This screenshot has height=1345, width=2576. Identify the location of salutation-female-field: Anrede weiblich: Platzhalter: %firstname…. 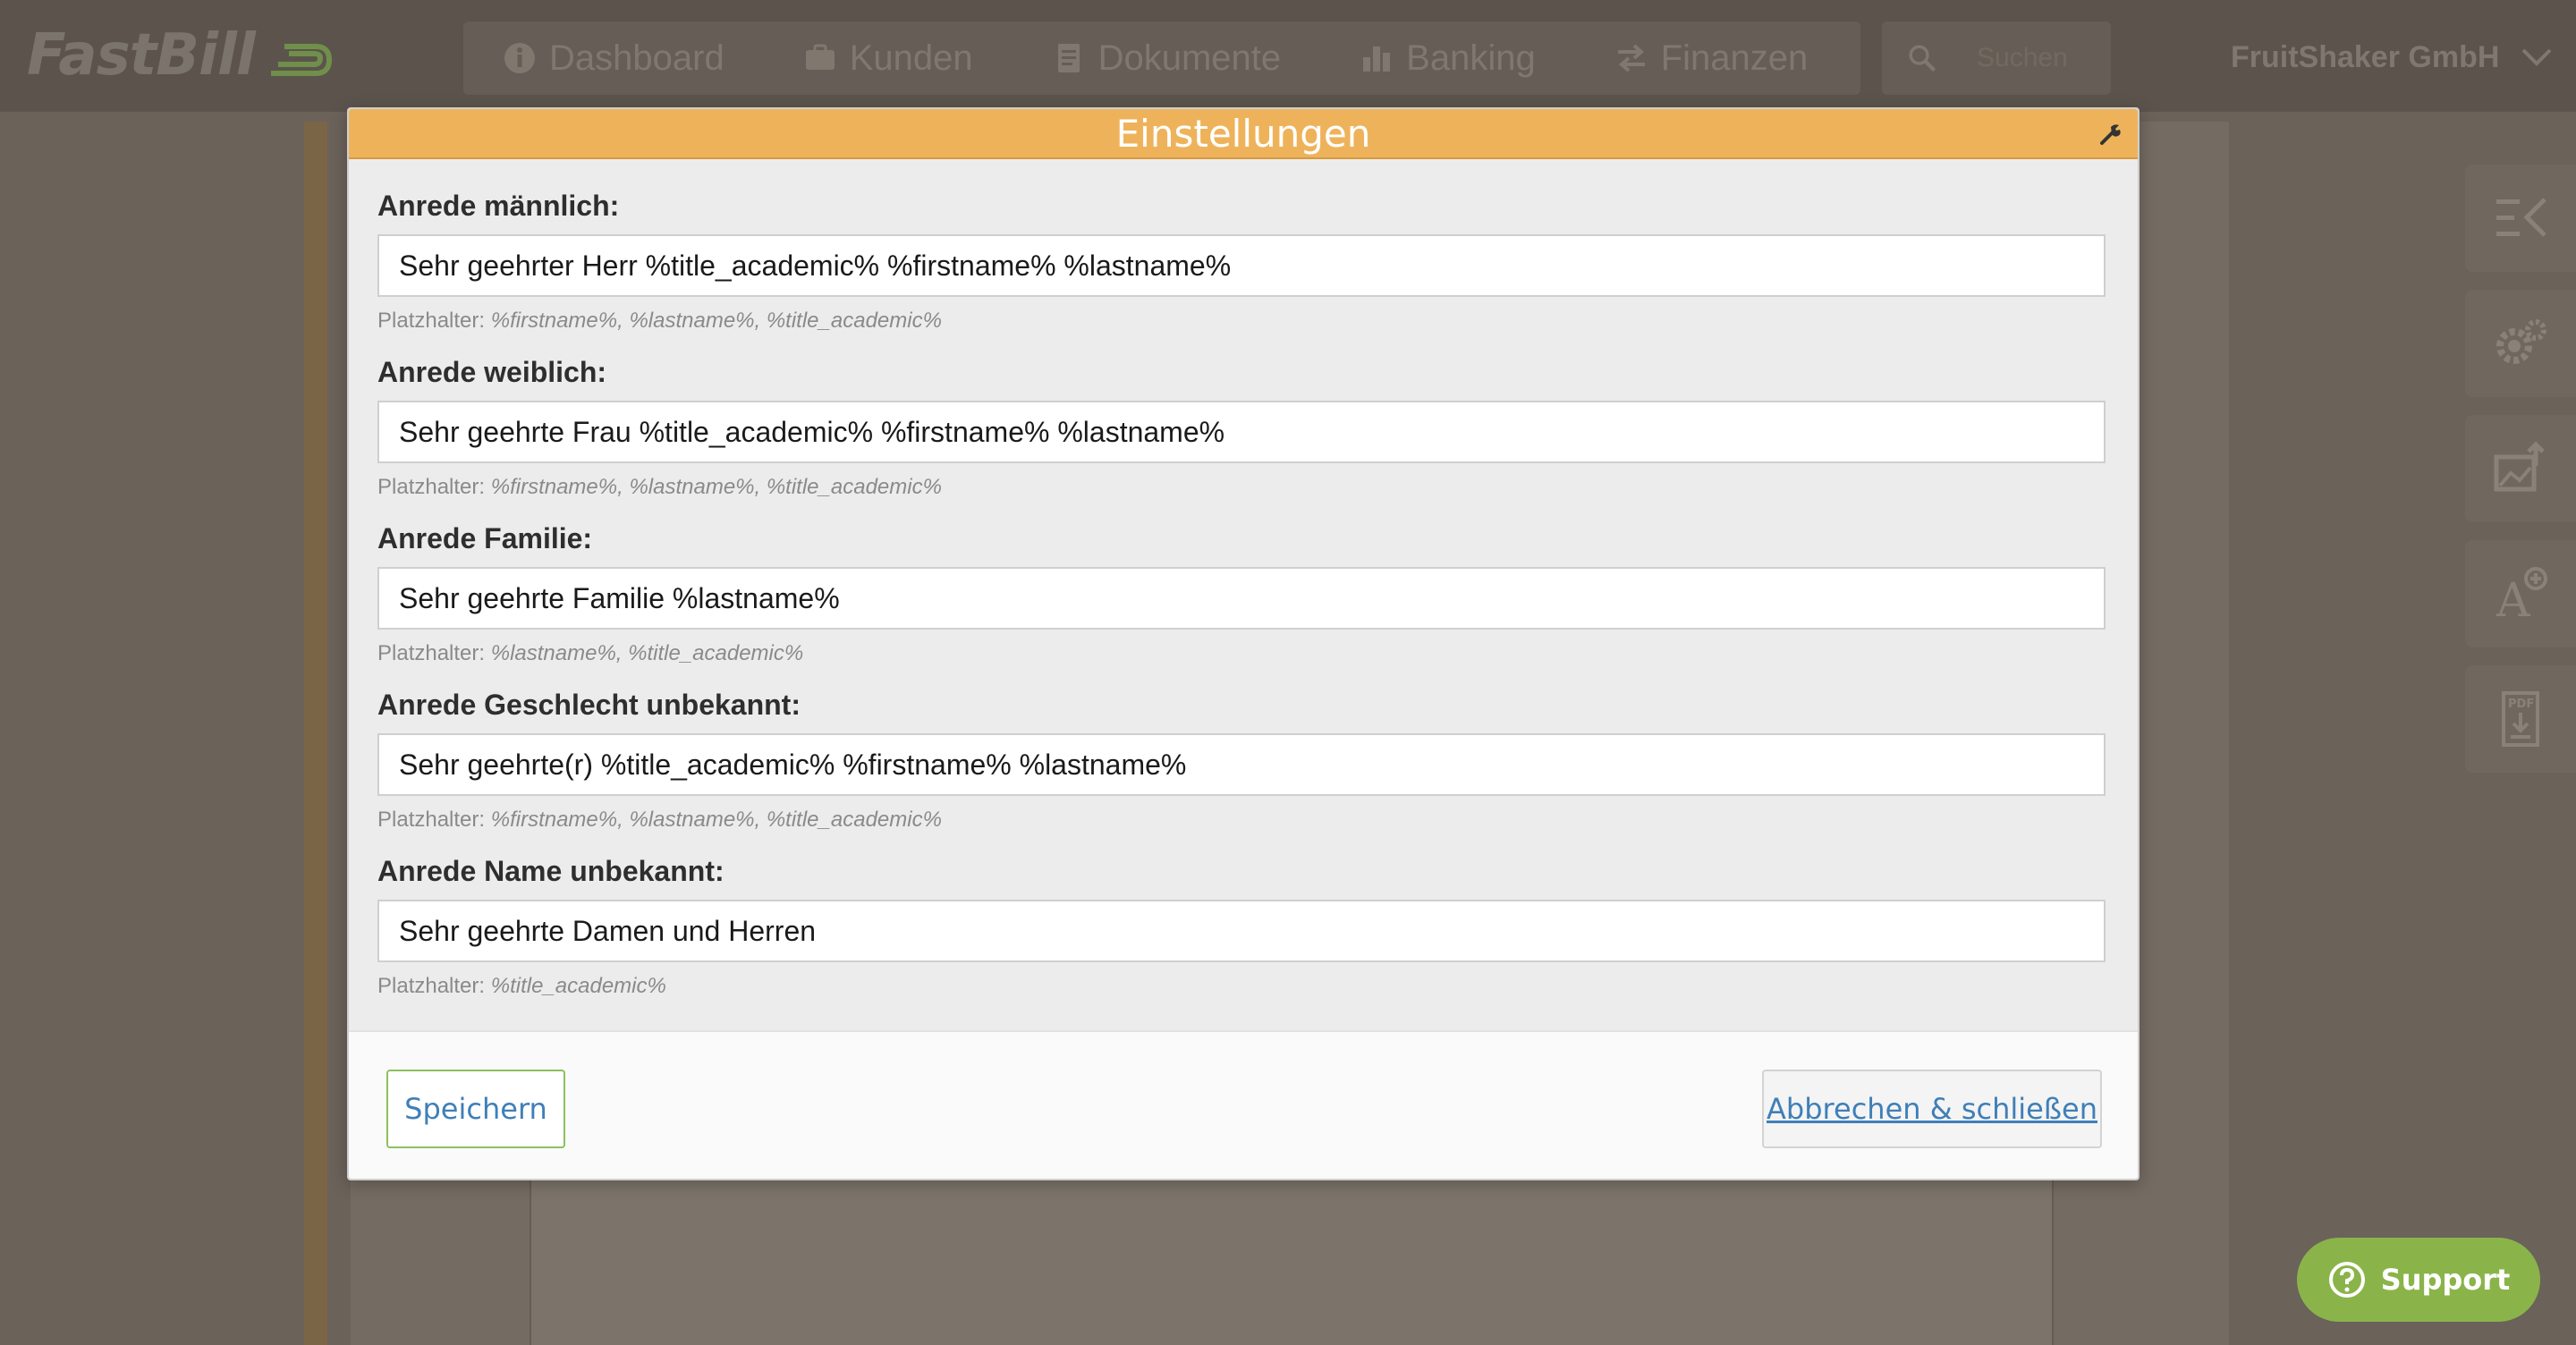
(1241, 427).